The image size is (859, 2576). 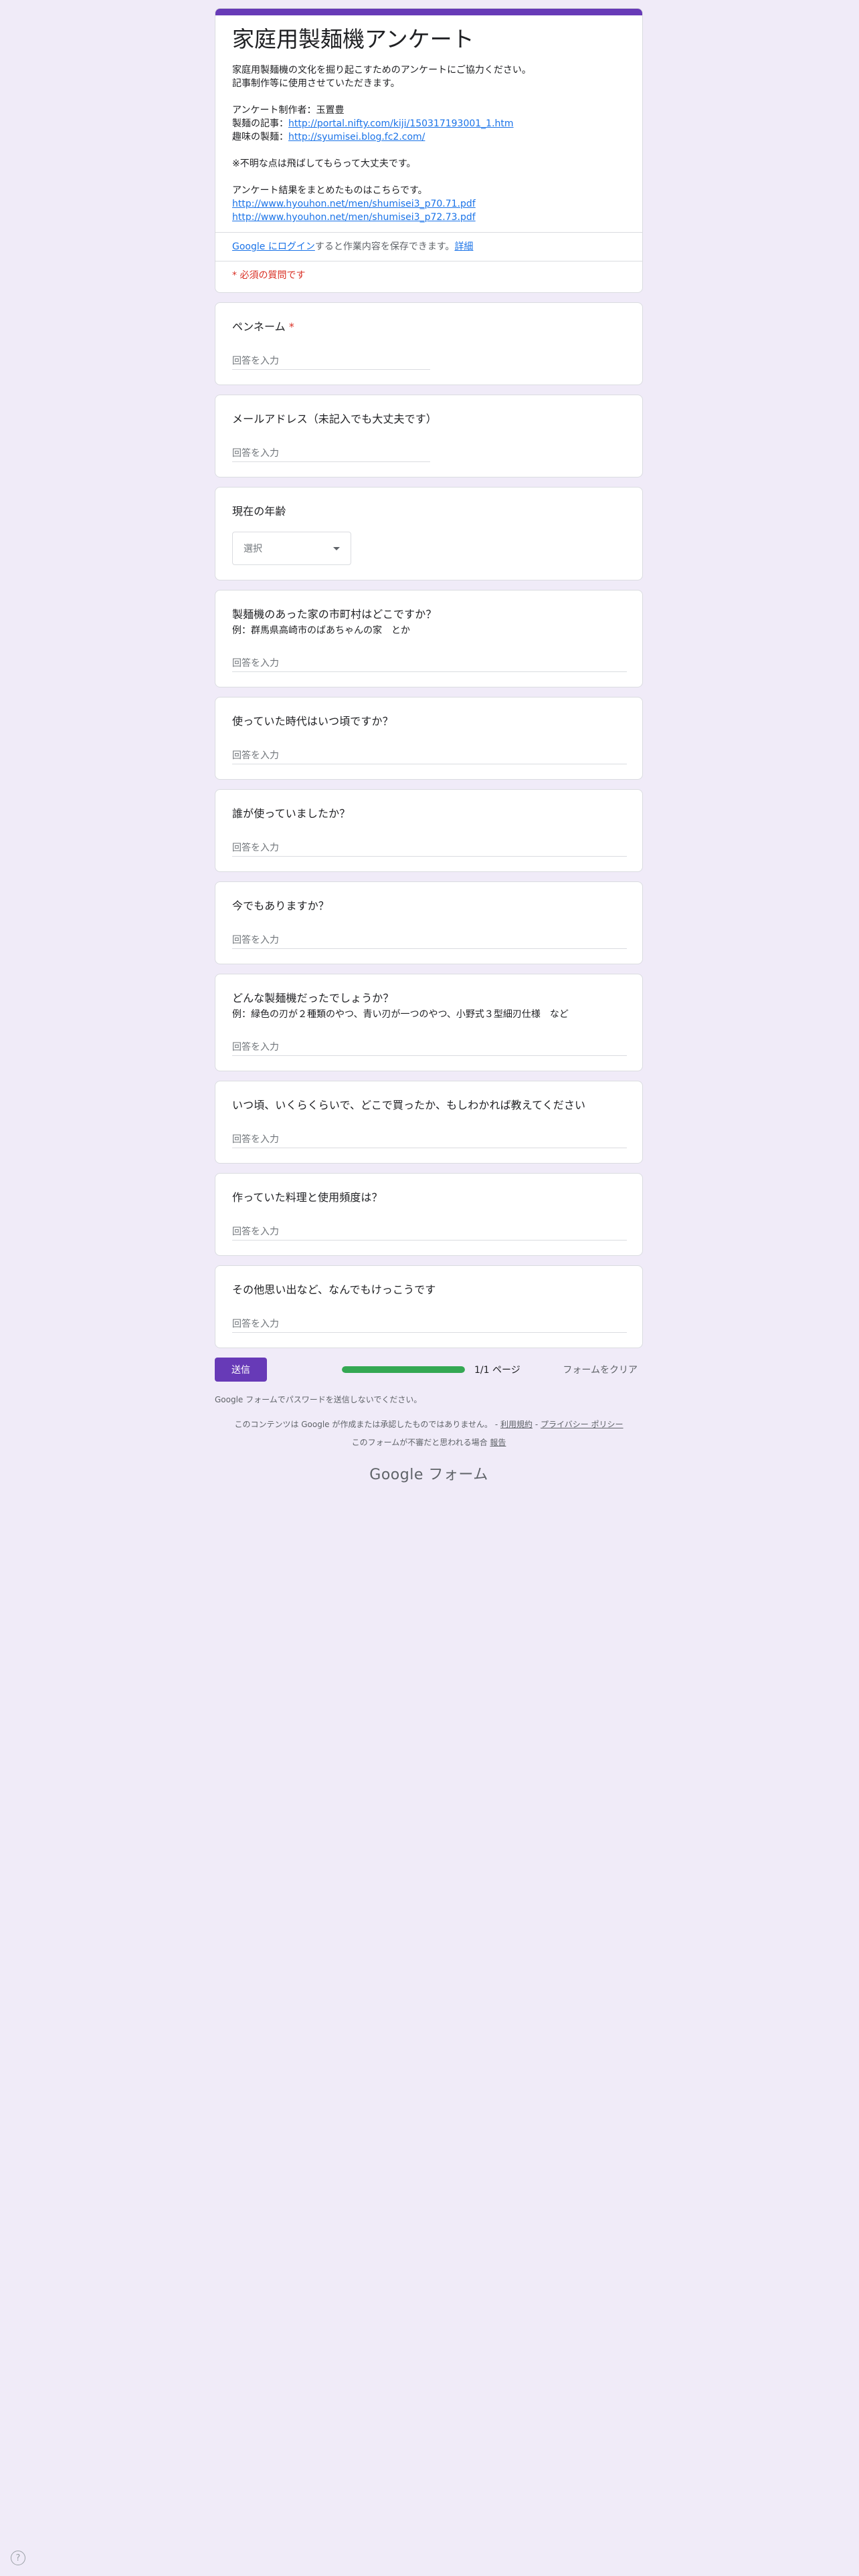 I want to click on description-line: アンケート結果をまとめたものはこちらです。, so click(x=329, y=191).